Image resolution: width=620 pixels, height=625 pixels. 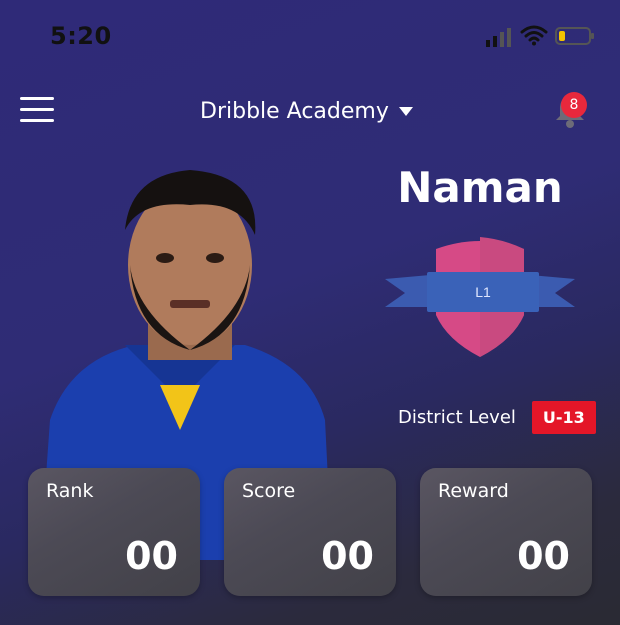 I want to click on notification-badge: 8, so click(x=574, y=105).